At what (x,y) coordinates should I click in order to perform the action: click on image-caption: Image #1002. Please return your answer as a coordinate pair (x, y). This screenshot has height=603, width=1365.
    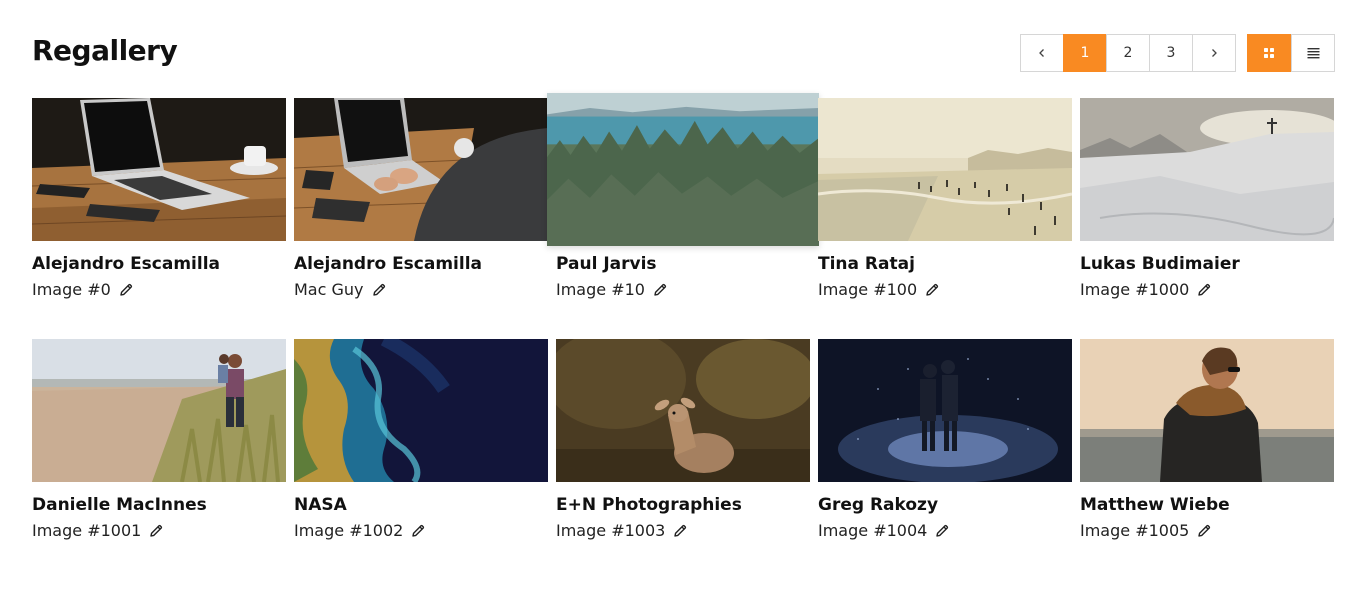
    Looking at the image, I should click on (421, 530).